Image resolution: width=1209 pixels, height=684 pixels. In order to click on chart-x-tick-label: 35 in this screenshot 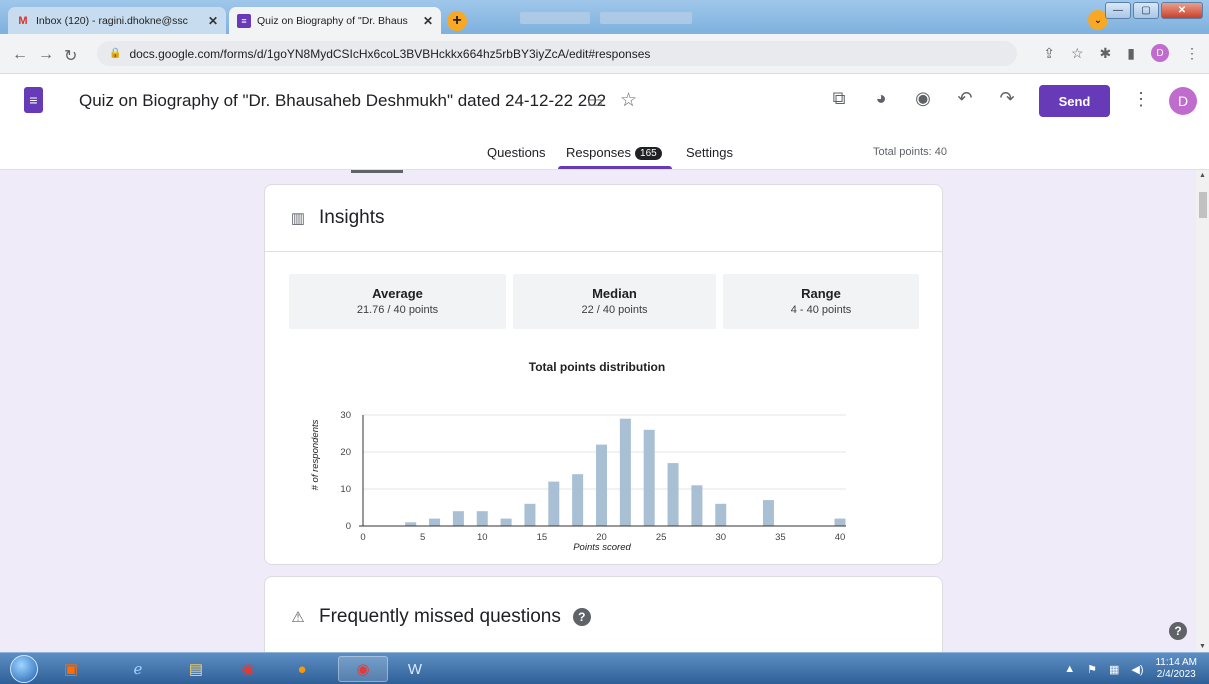, I will do `click(780, 537)`.